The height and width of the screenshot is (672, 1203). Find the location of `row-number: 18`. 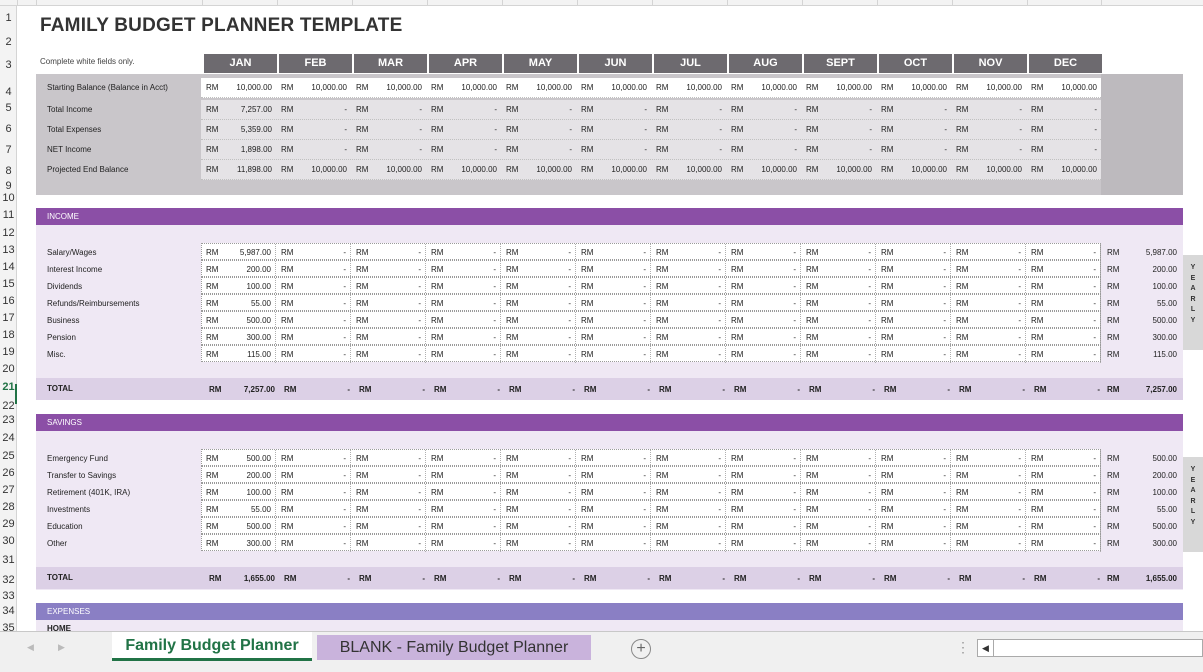

row-number: 18 is located at coordinates (8, 335).